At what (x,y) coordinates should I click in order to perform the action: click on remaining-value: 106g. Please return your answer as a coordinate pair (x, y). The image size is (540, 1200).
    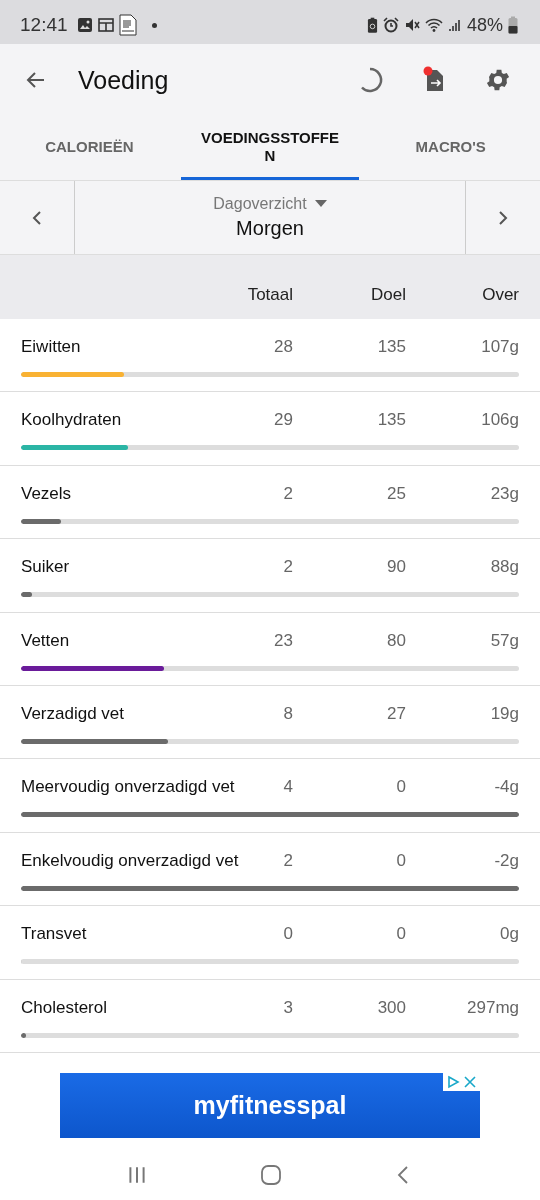
    Looking at the image, I should click on (499, 420).